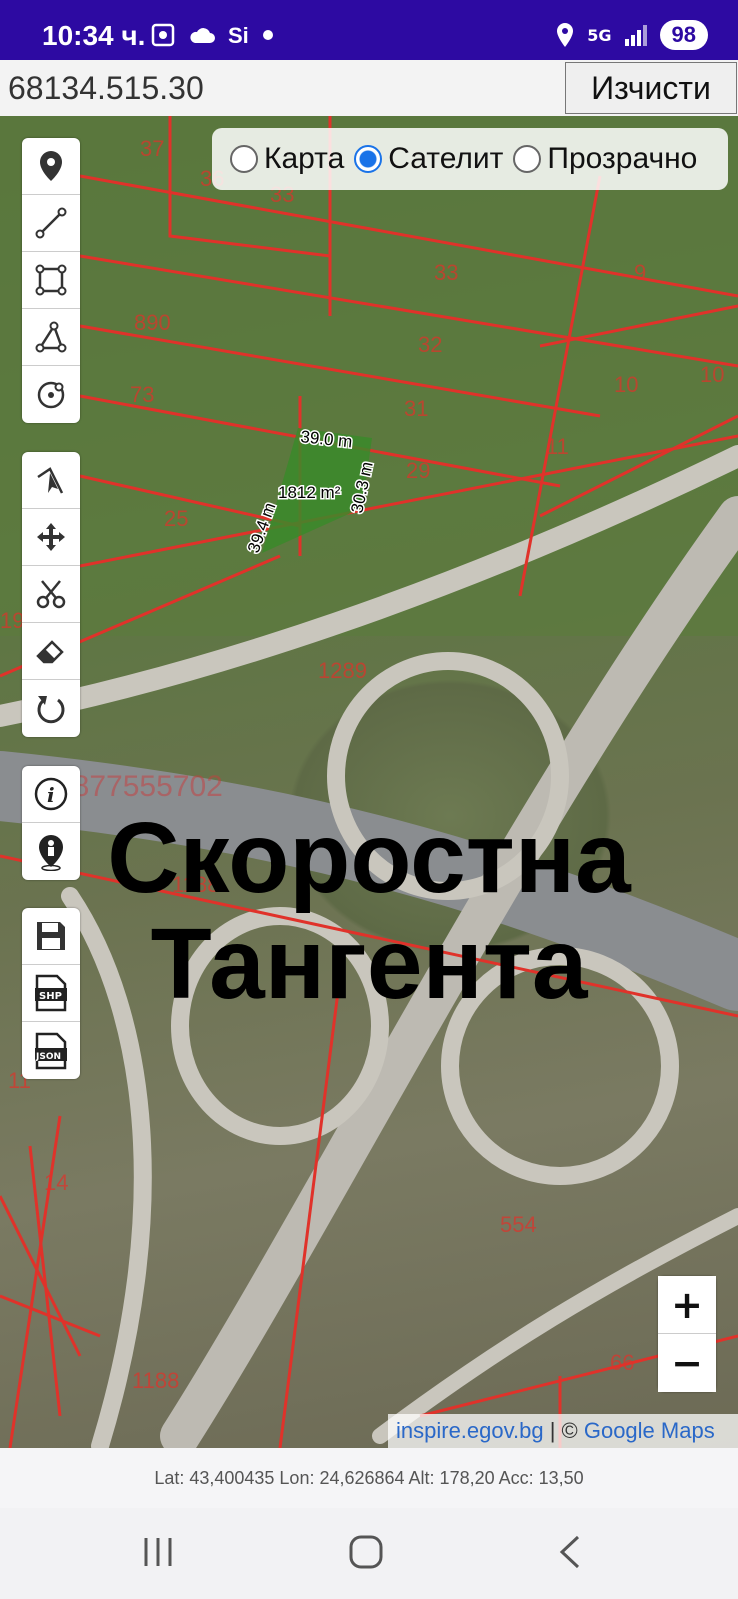 Image resolution: width=738 pixels, height=1599 pixels. I want to click on angle-icon, so click(51, 337).